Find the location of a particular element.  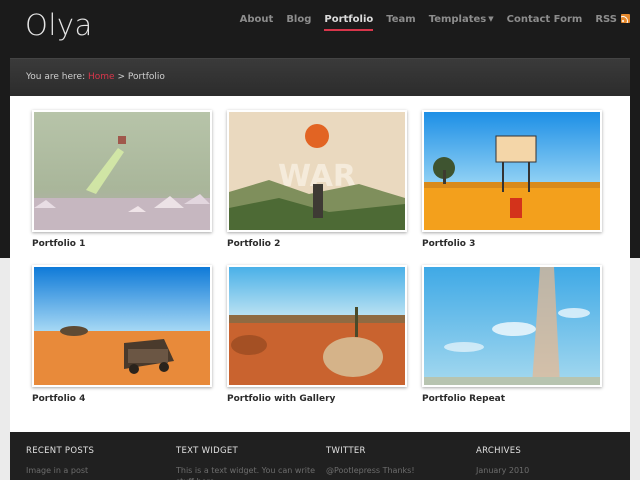

nav-portfolio: Portfolio is located at coordinates (348, 22).